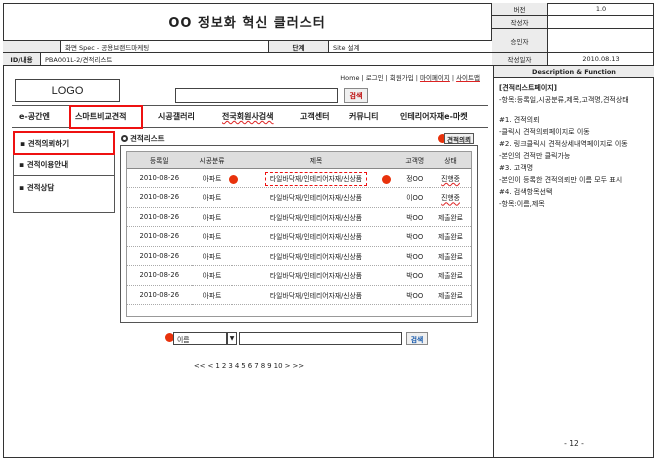  Describe the element at coordinates (248, 116) in the screenshot. I see `nav-item-member-search: 전국회원사검색` at that location.